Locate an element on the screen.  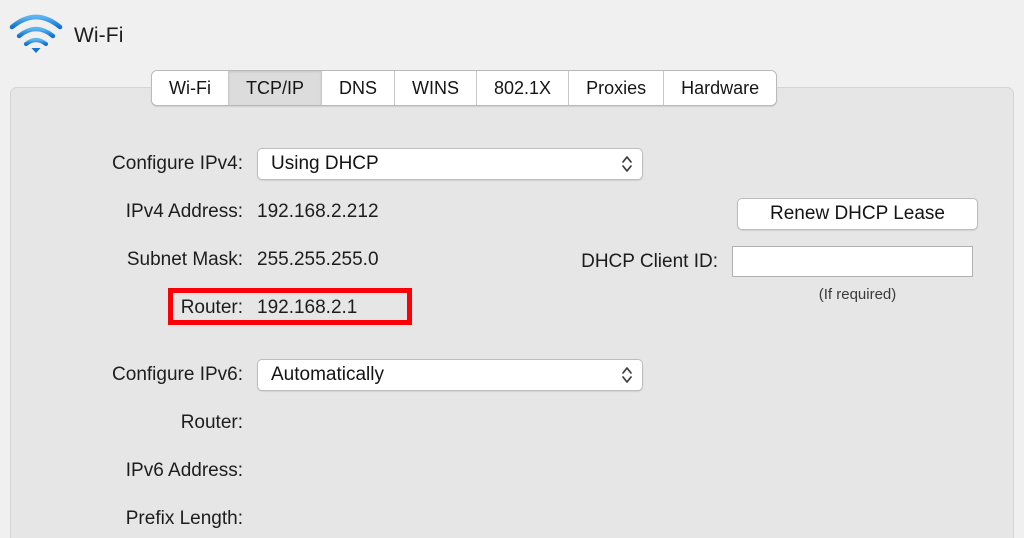
configure-ipv4-value: Using DHCP is located at coordinates (325, 163).